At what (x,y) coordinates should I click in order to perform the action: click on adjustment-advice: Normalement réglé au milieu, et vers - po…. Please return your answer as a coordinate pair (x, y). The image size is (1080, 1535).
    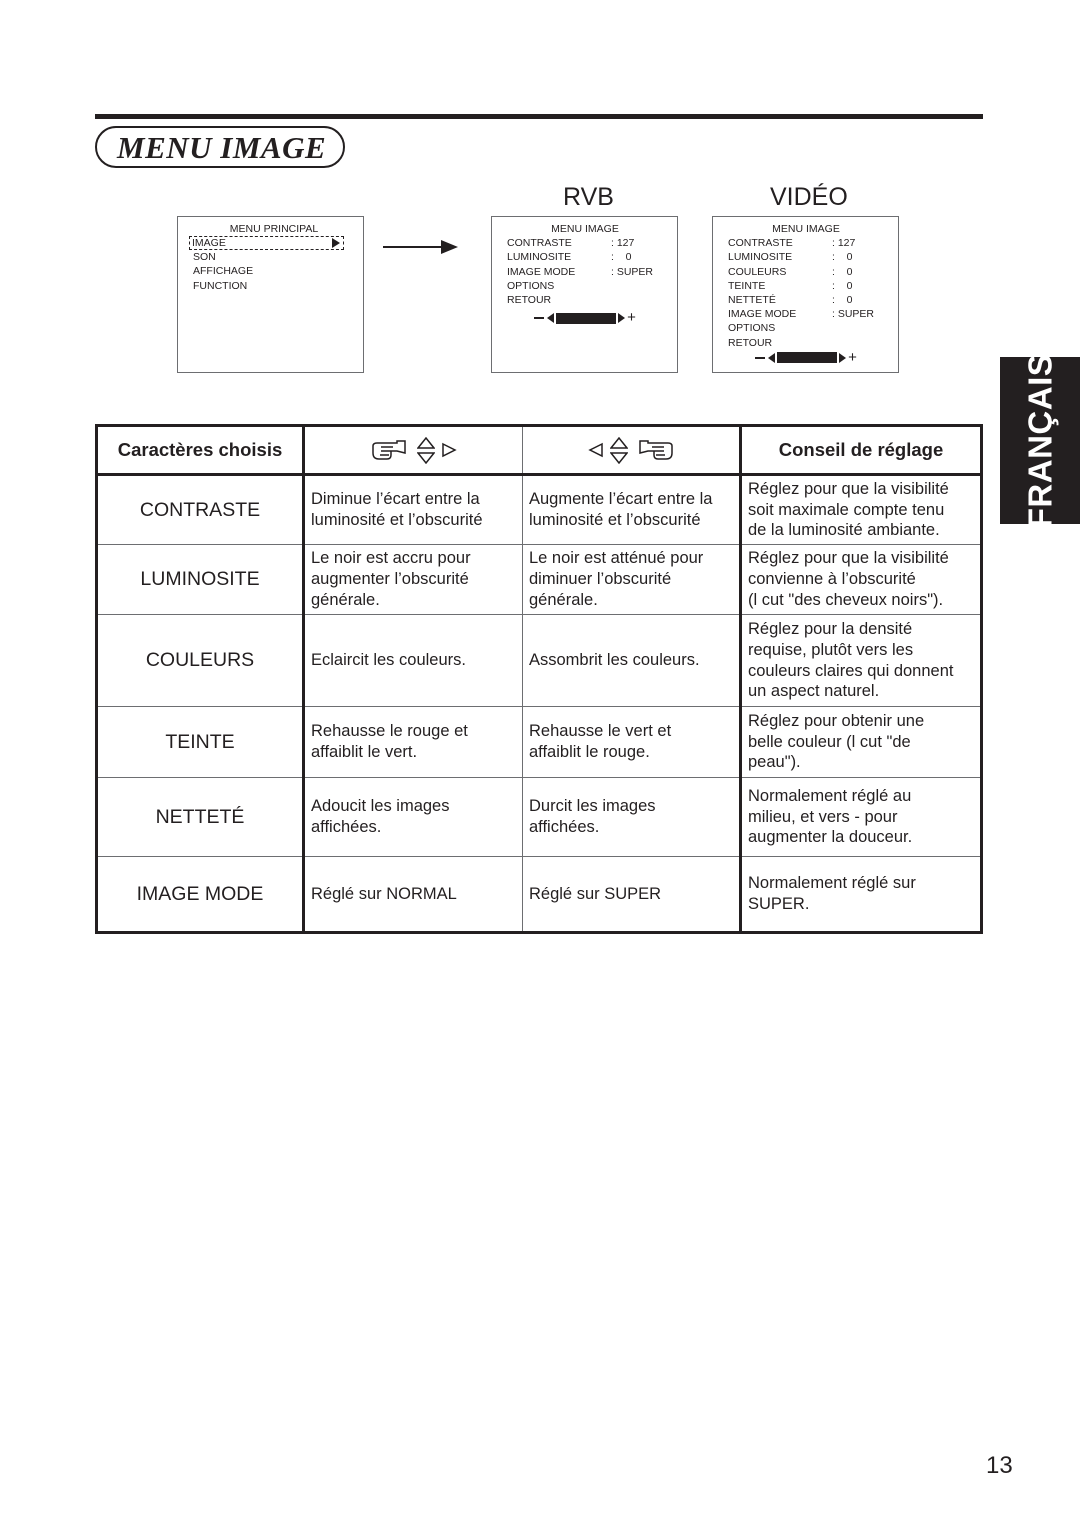
    Looking at the image, I should click on (861, 817).